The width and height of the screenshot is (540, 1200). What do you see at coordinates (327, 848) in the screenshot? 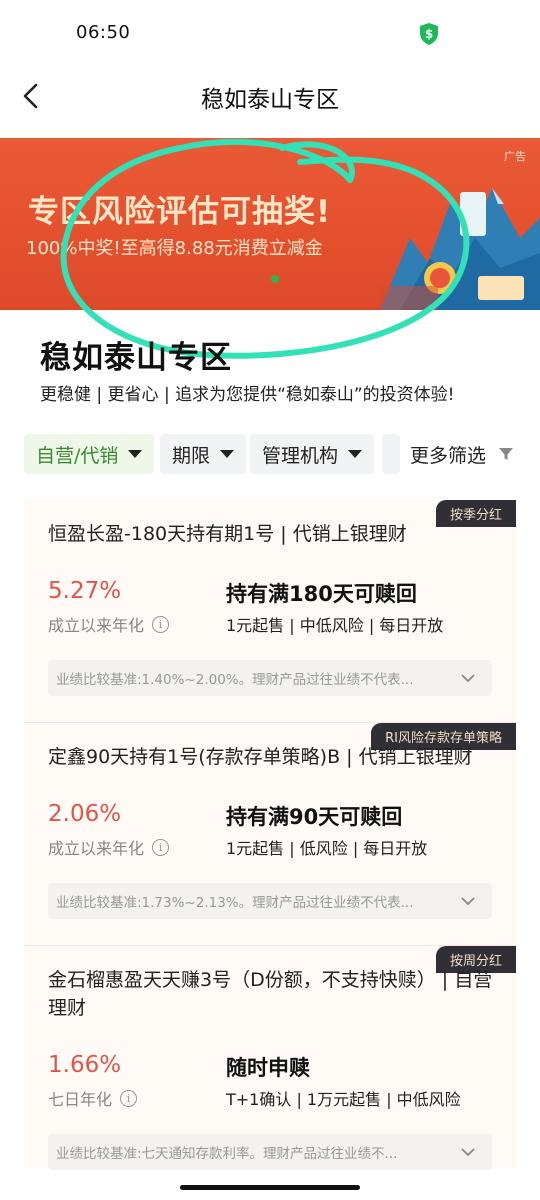
I see `product-meta: 1元起售 | 低风险 | 每日开放` at bounding box center [327, 848].